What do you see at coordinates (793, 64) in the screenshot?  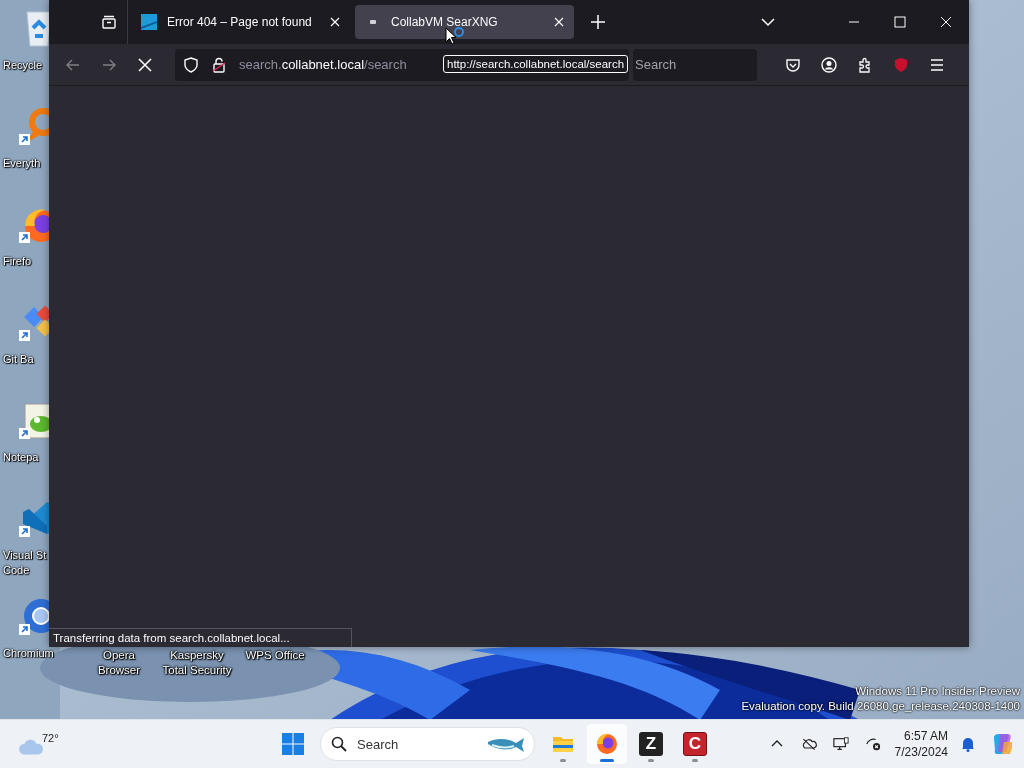 I see `pocket-icon` at bounding box center [793, 64].